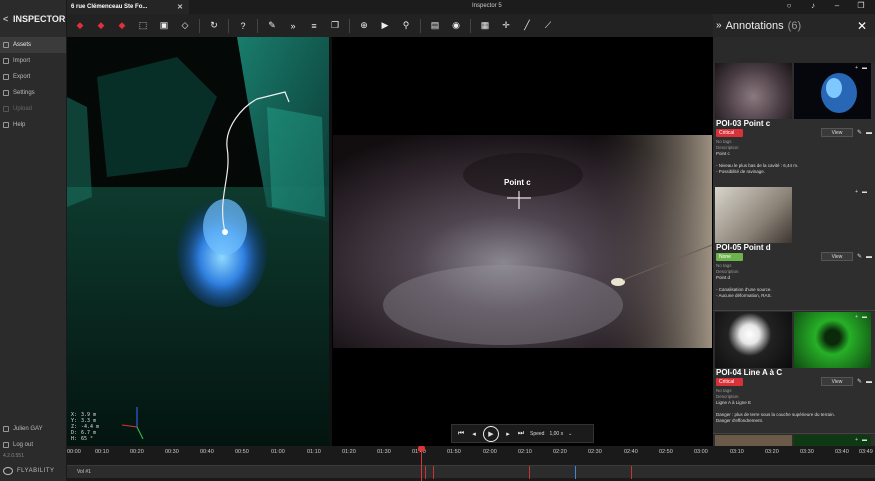  I want to click on rotate-icon: ↻, so click(214, 26).